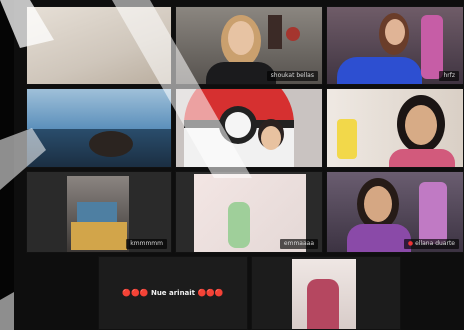 The height and width of the screenshot is (330, 464). I want to click on participant-name: emmaaaa, so click(298, 244).